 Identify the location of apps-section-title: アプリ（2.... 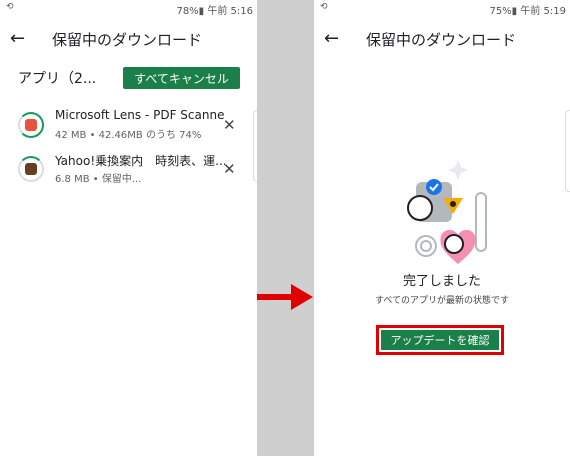
(57, 79).